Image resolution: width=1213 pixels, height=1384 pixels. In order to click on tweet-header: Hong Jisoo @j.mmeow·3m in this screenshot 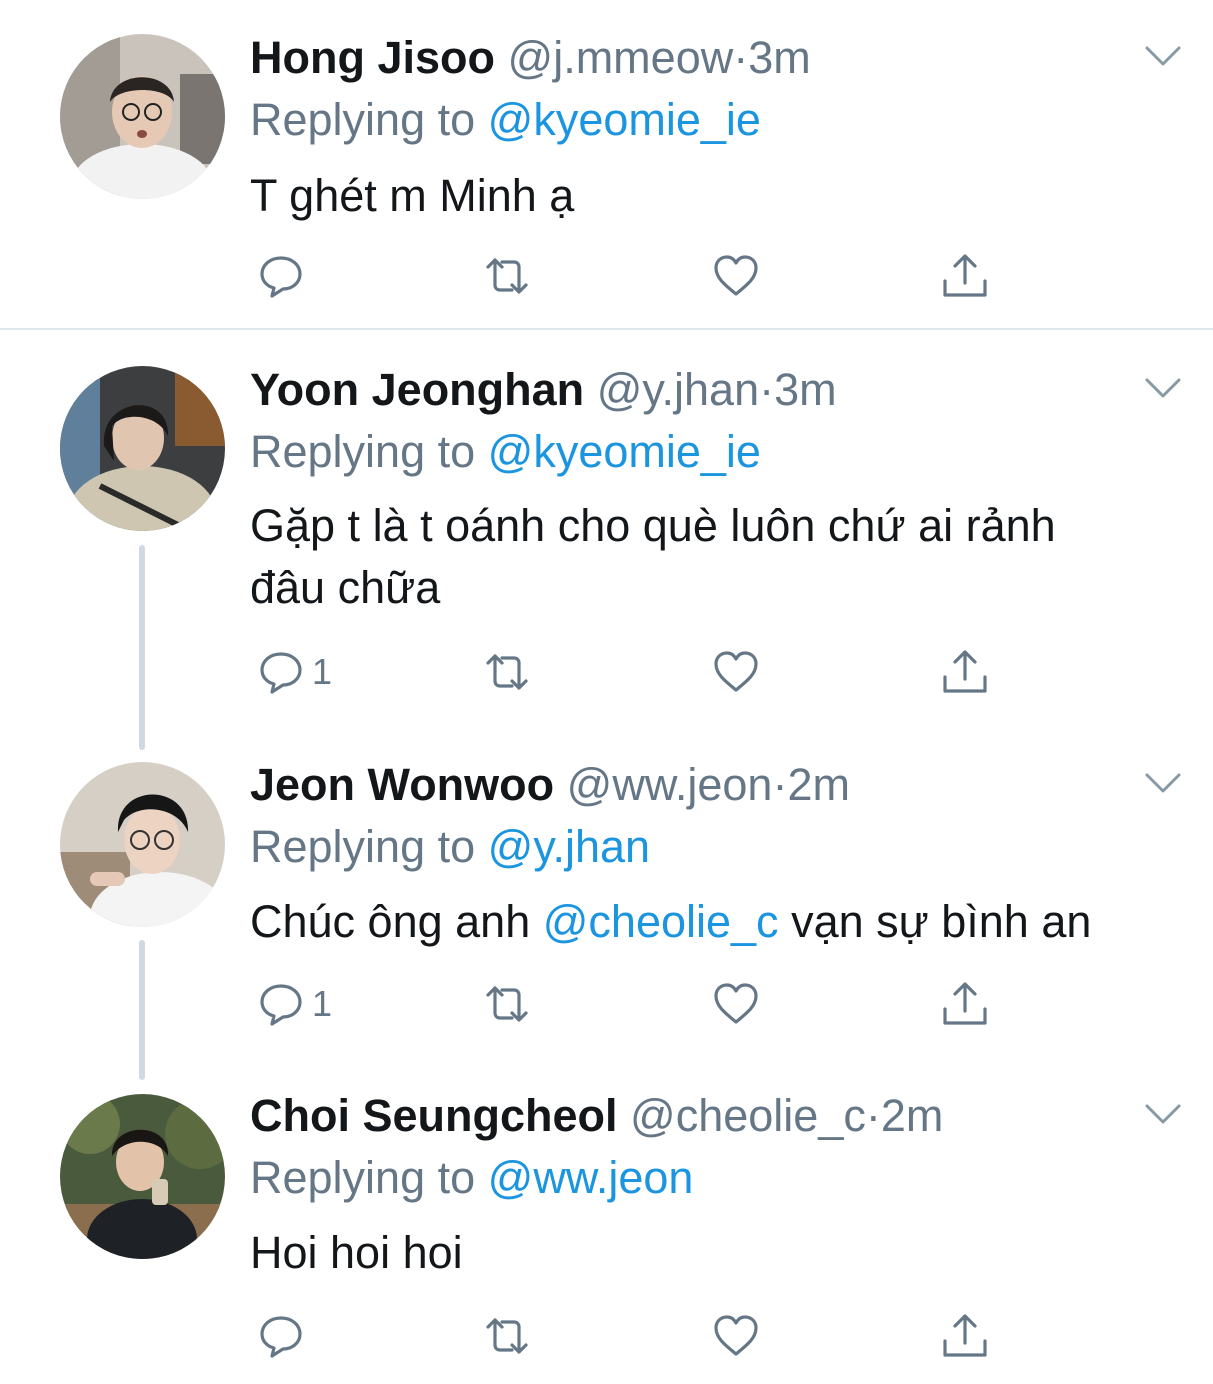, I will do `click(530, 58)`.